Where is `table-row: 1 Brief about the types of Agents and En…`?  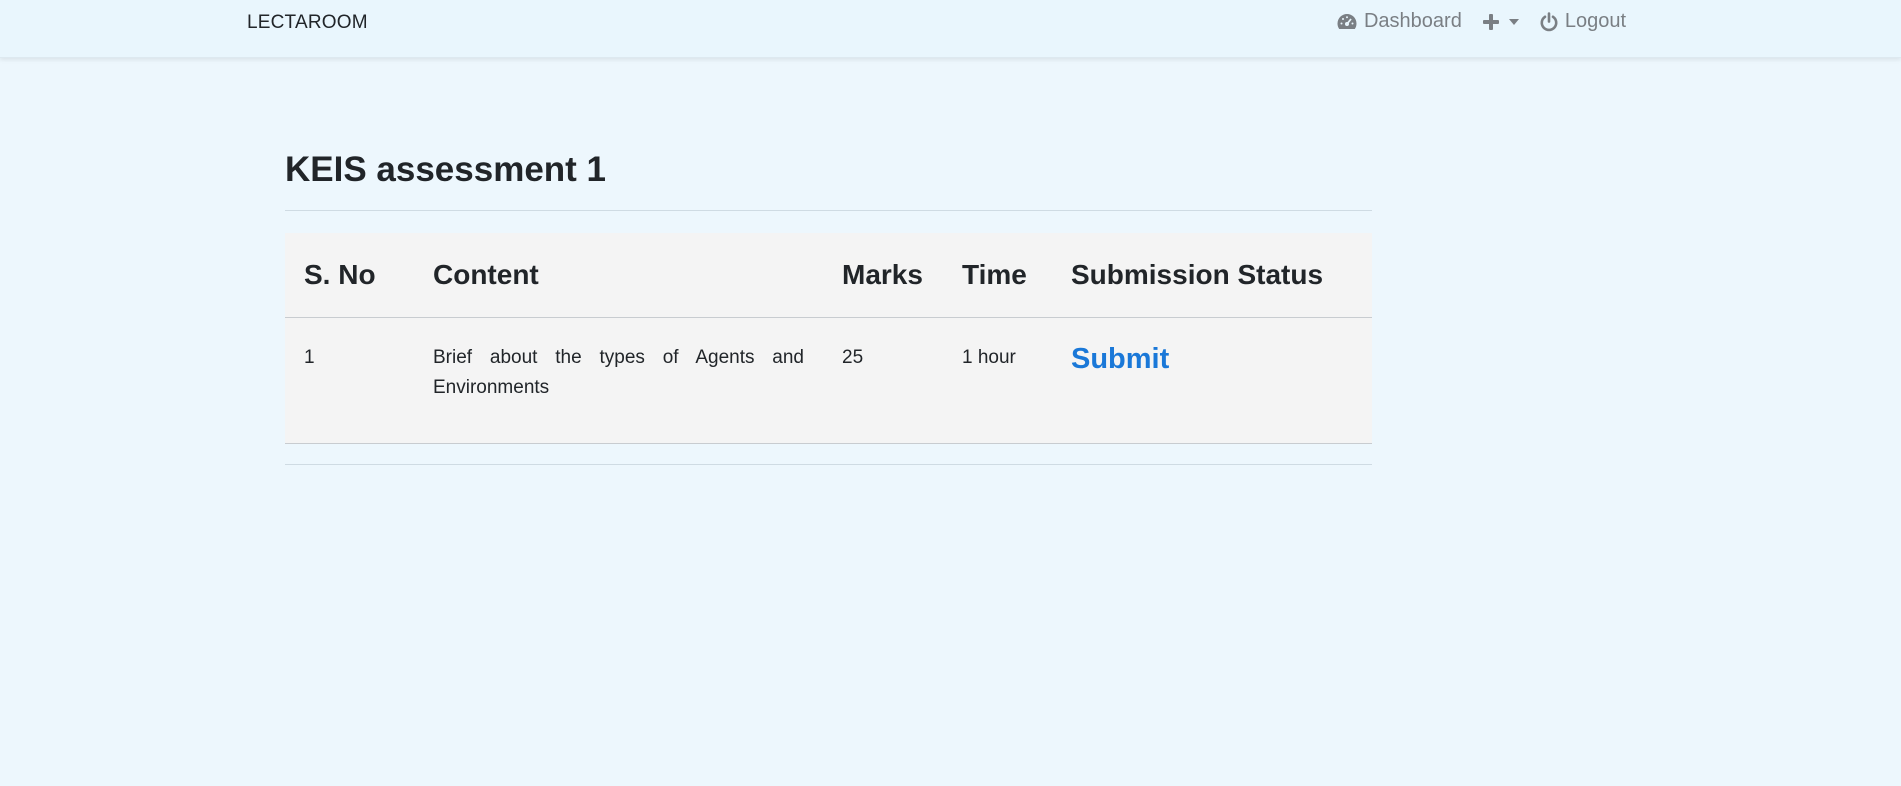 table-row: 1 Brief about the types of Agents and En… is located at coordinates (828, 380).